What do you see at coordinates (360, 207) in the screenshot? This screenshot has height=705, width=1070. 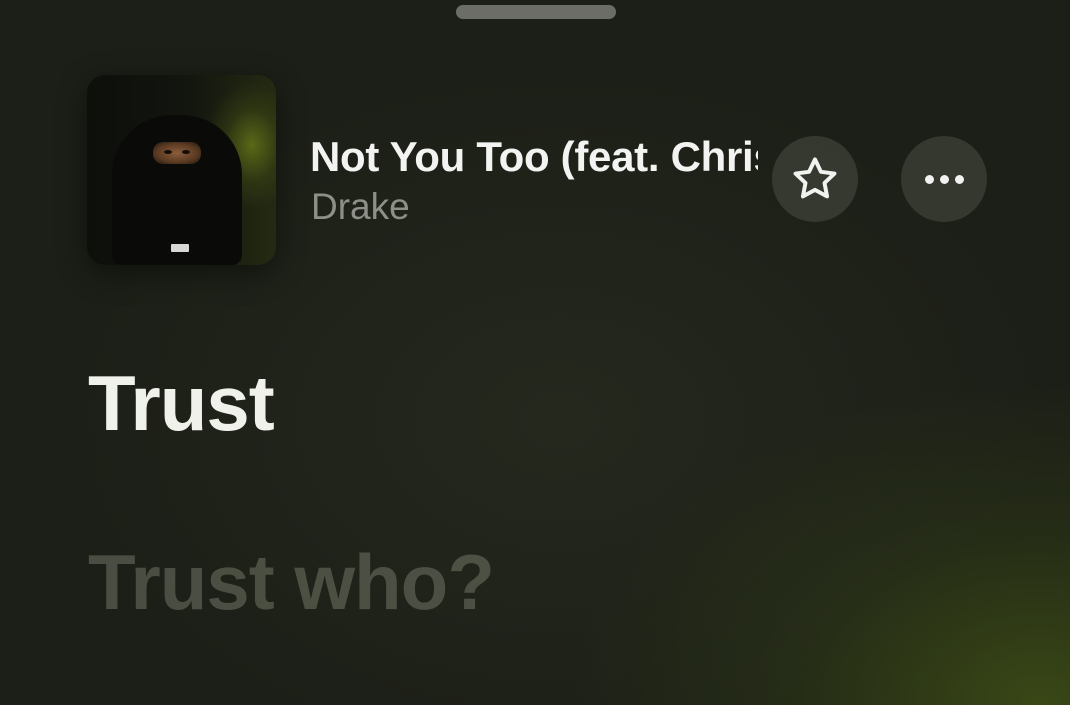 I see `track-artist: Drake` at bounding box center [360, 207].